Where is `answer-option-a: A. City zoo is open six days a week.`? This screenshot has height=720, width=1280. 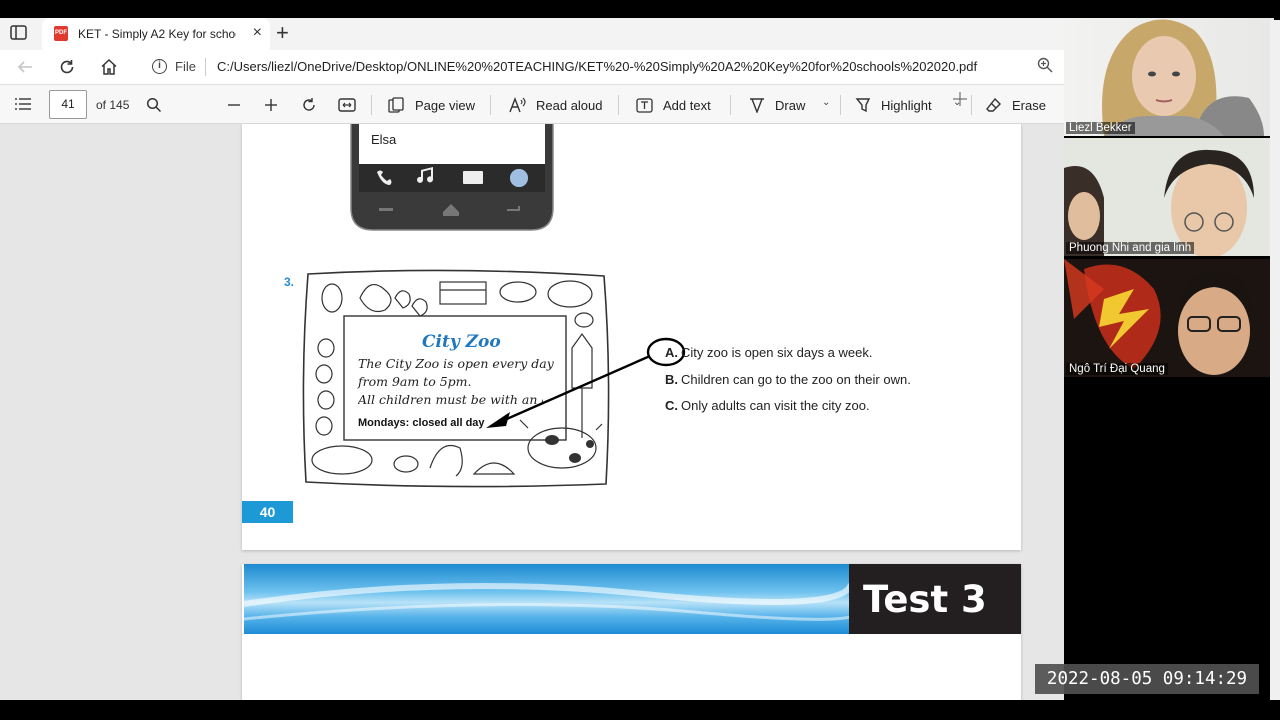
answer-option-a: A. City zoo is open six days a week. is located at coordinates (768, 352).